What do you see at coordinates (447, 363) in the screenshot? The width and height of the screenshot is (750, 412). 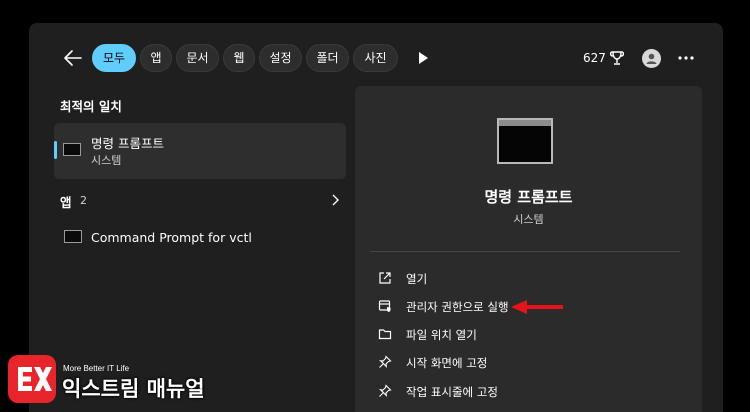 I see `action-label: 시작 화면에 고정` at bounding box center [447, 363].